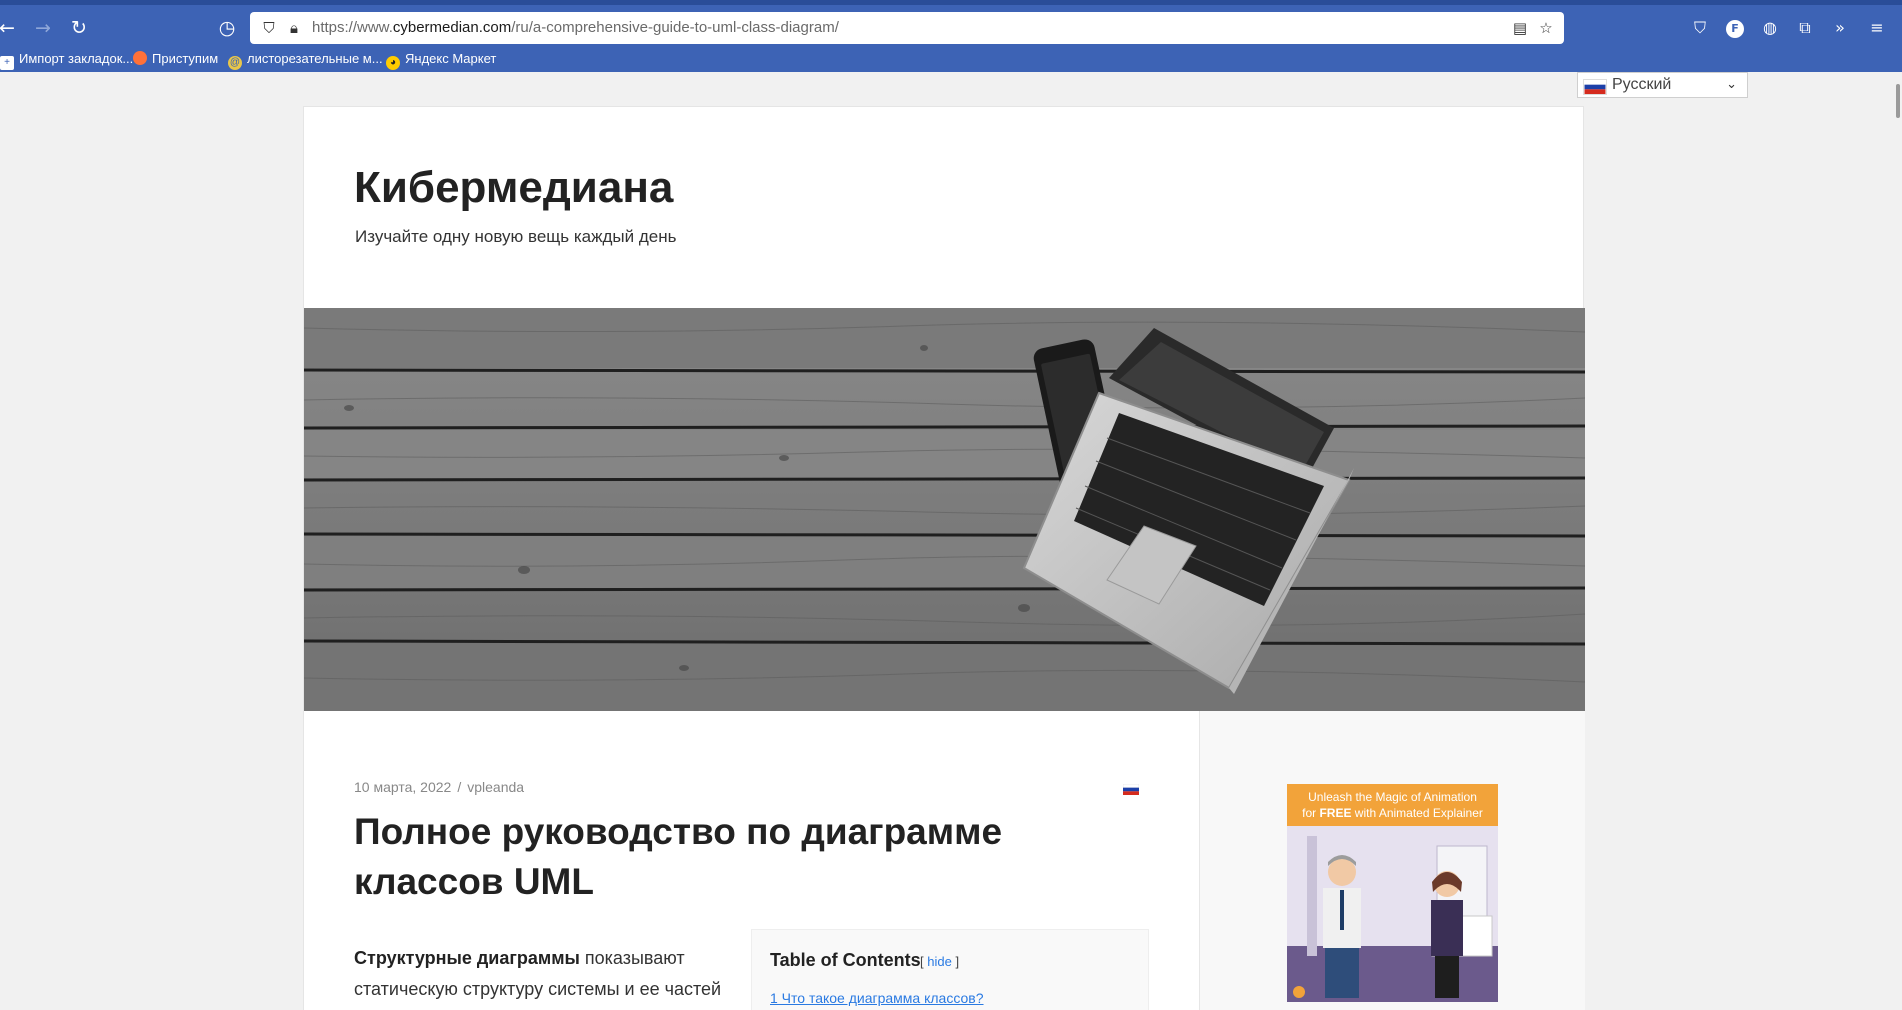 The height and width of the screenshot is (1010, 1902). What do you see at coordinates (452, 27) in the screenshot?
I see `url-domain: cybermedian.com` at bounding box center [452, 27].